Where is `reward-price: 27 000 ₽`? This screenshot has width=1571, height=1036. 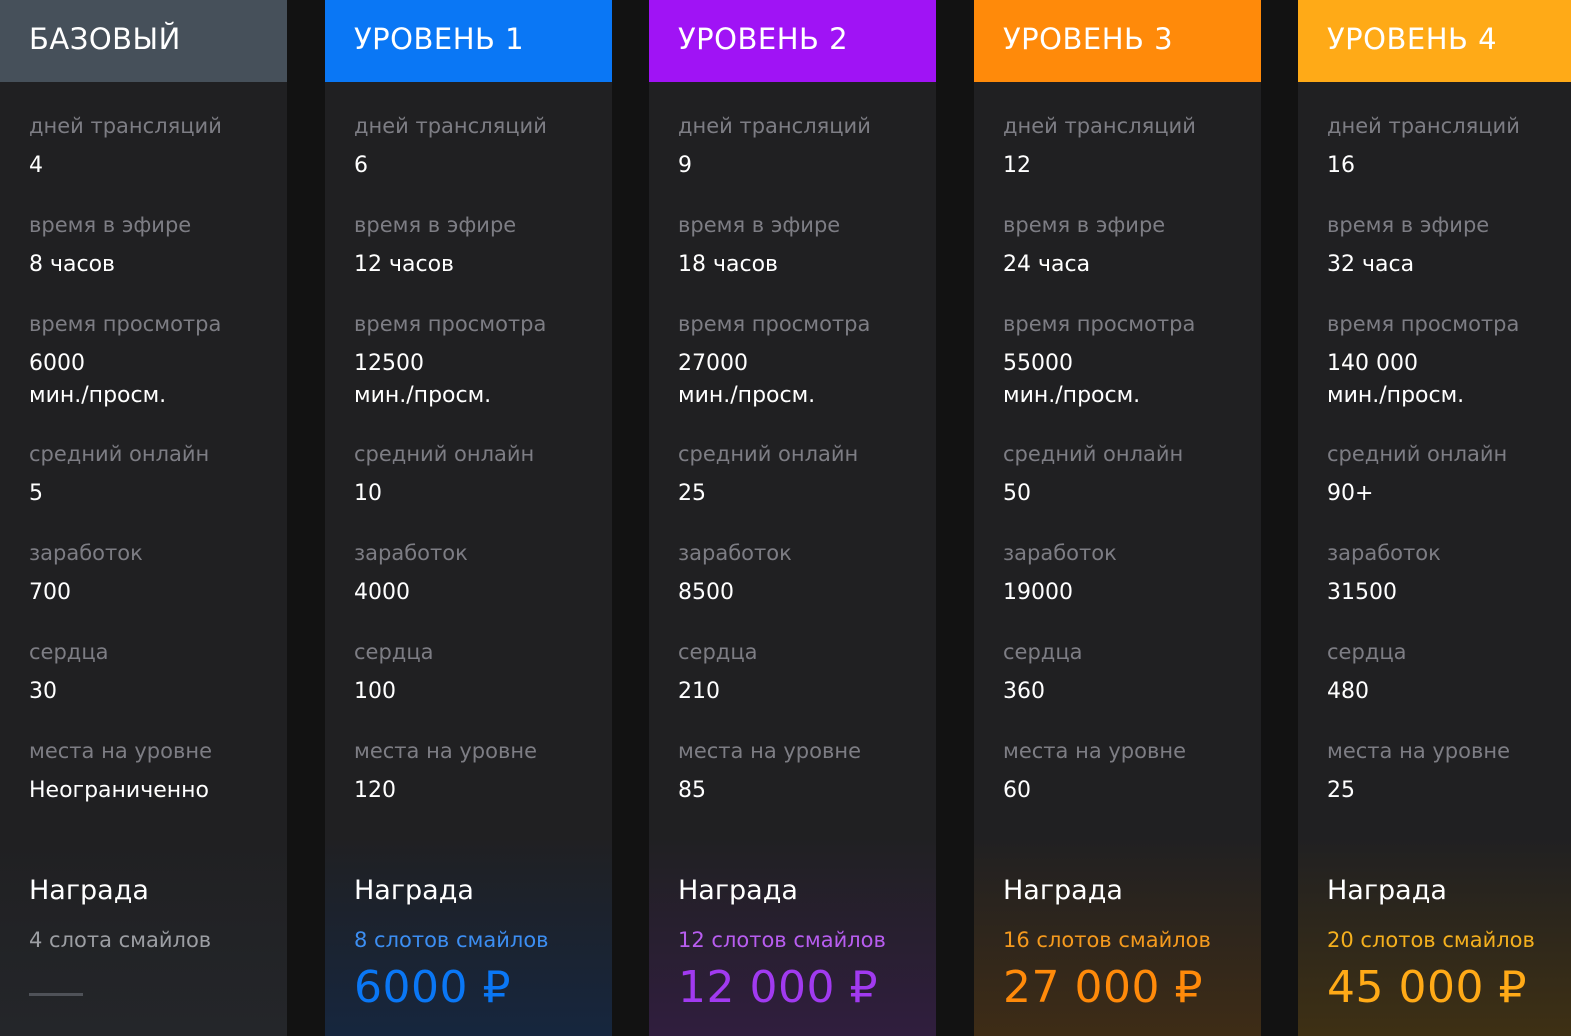 reward-price: 27 000 ₽ is located at coordinates (1103, 987).